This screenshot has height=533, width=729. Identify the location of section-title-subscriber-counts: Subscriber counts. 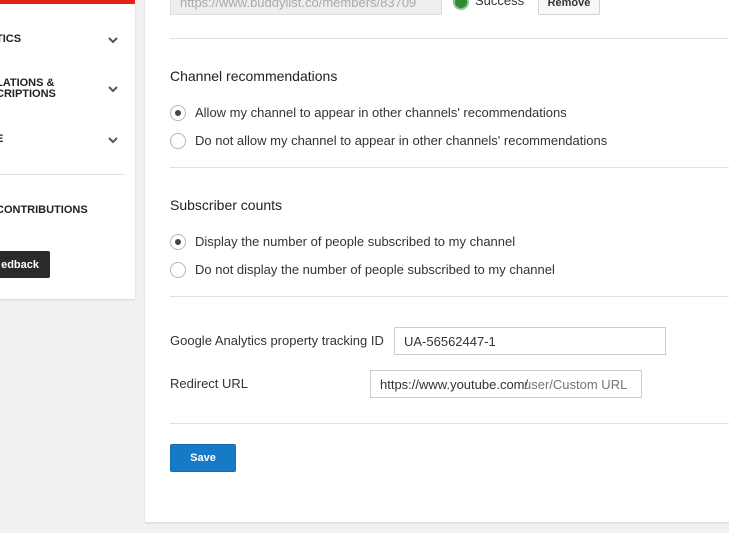
(226, 205).